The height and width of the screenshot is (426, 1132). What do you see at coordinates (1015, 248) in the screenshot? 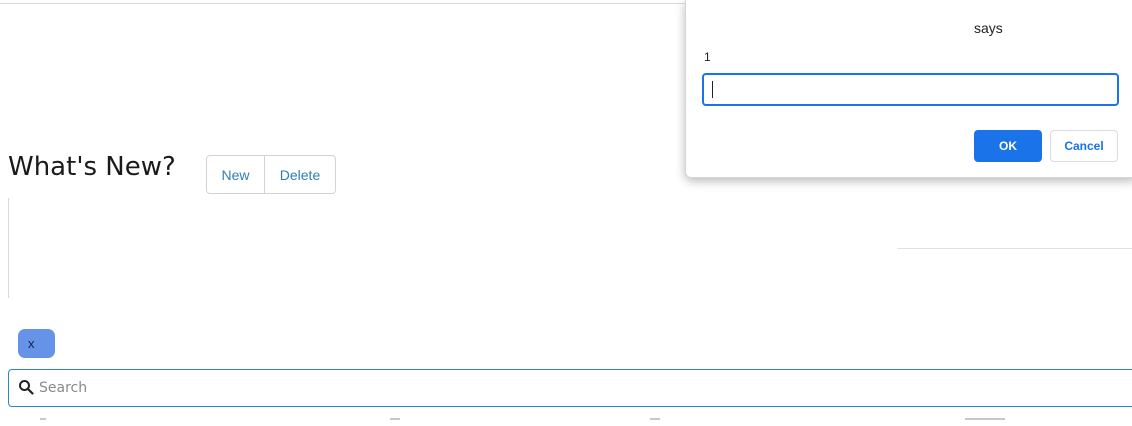
I see `content-divider` at bounding box center [1015, 248].